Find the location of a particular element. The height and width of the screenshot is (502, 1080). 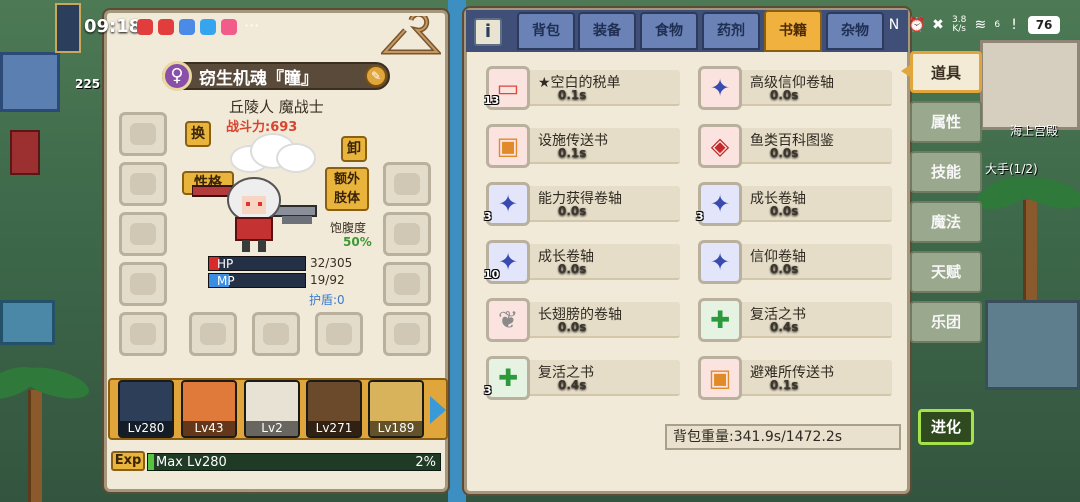

hp-value: 32/305 is located at coordinates (331, 263).